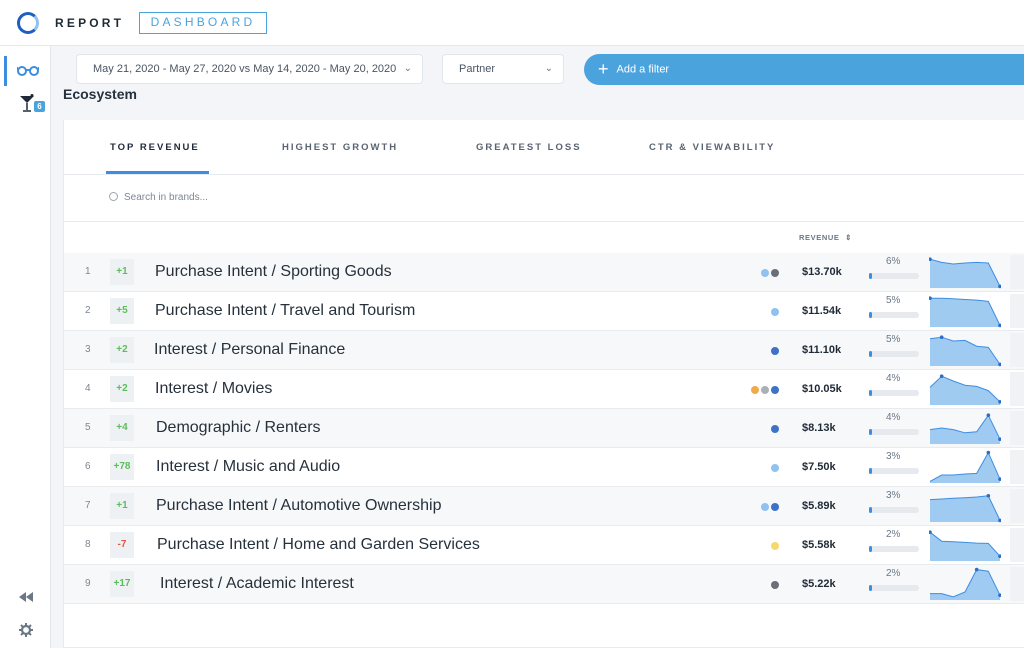  Describe the element at coordinates (822, 311) in the screenshot. I see `revenue-value: $11.54k` at that location.